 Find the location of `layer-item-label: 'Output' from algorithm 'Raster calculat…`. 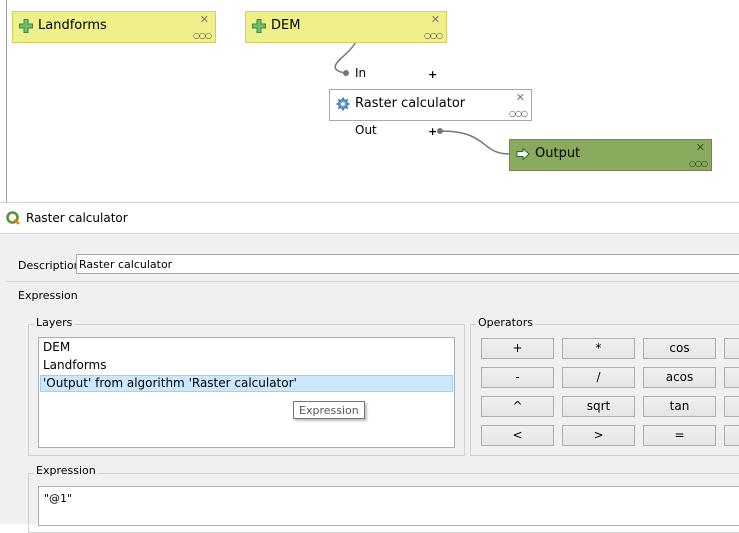

layer-item-label: 'Output' from algorithm 'Raster calculat… is located at coordinates (170, 383).